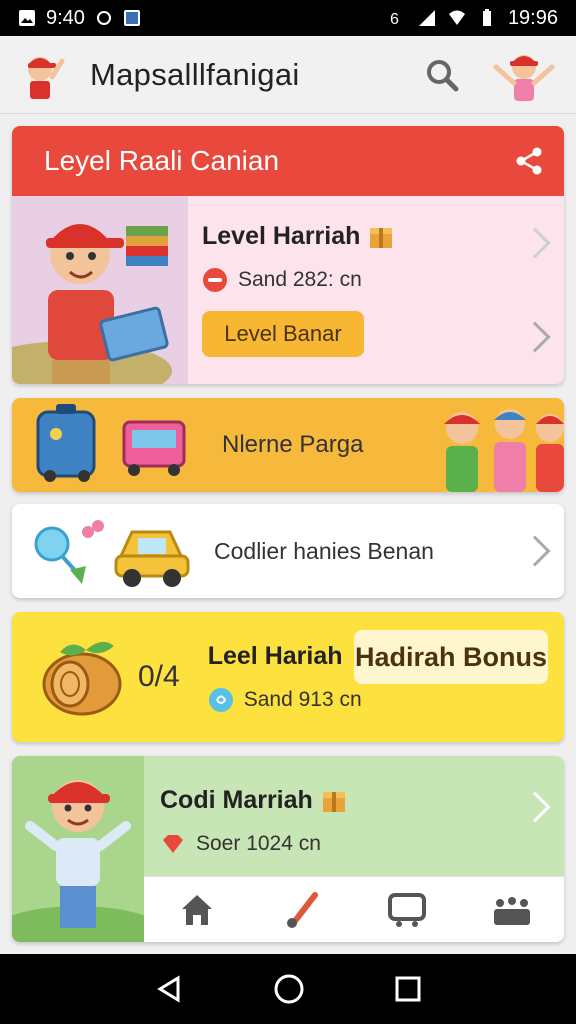  I want to click on svg-text: 6, so click(394, 19).